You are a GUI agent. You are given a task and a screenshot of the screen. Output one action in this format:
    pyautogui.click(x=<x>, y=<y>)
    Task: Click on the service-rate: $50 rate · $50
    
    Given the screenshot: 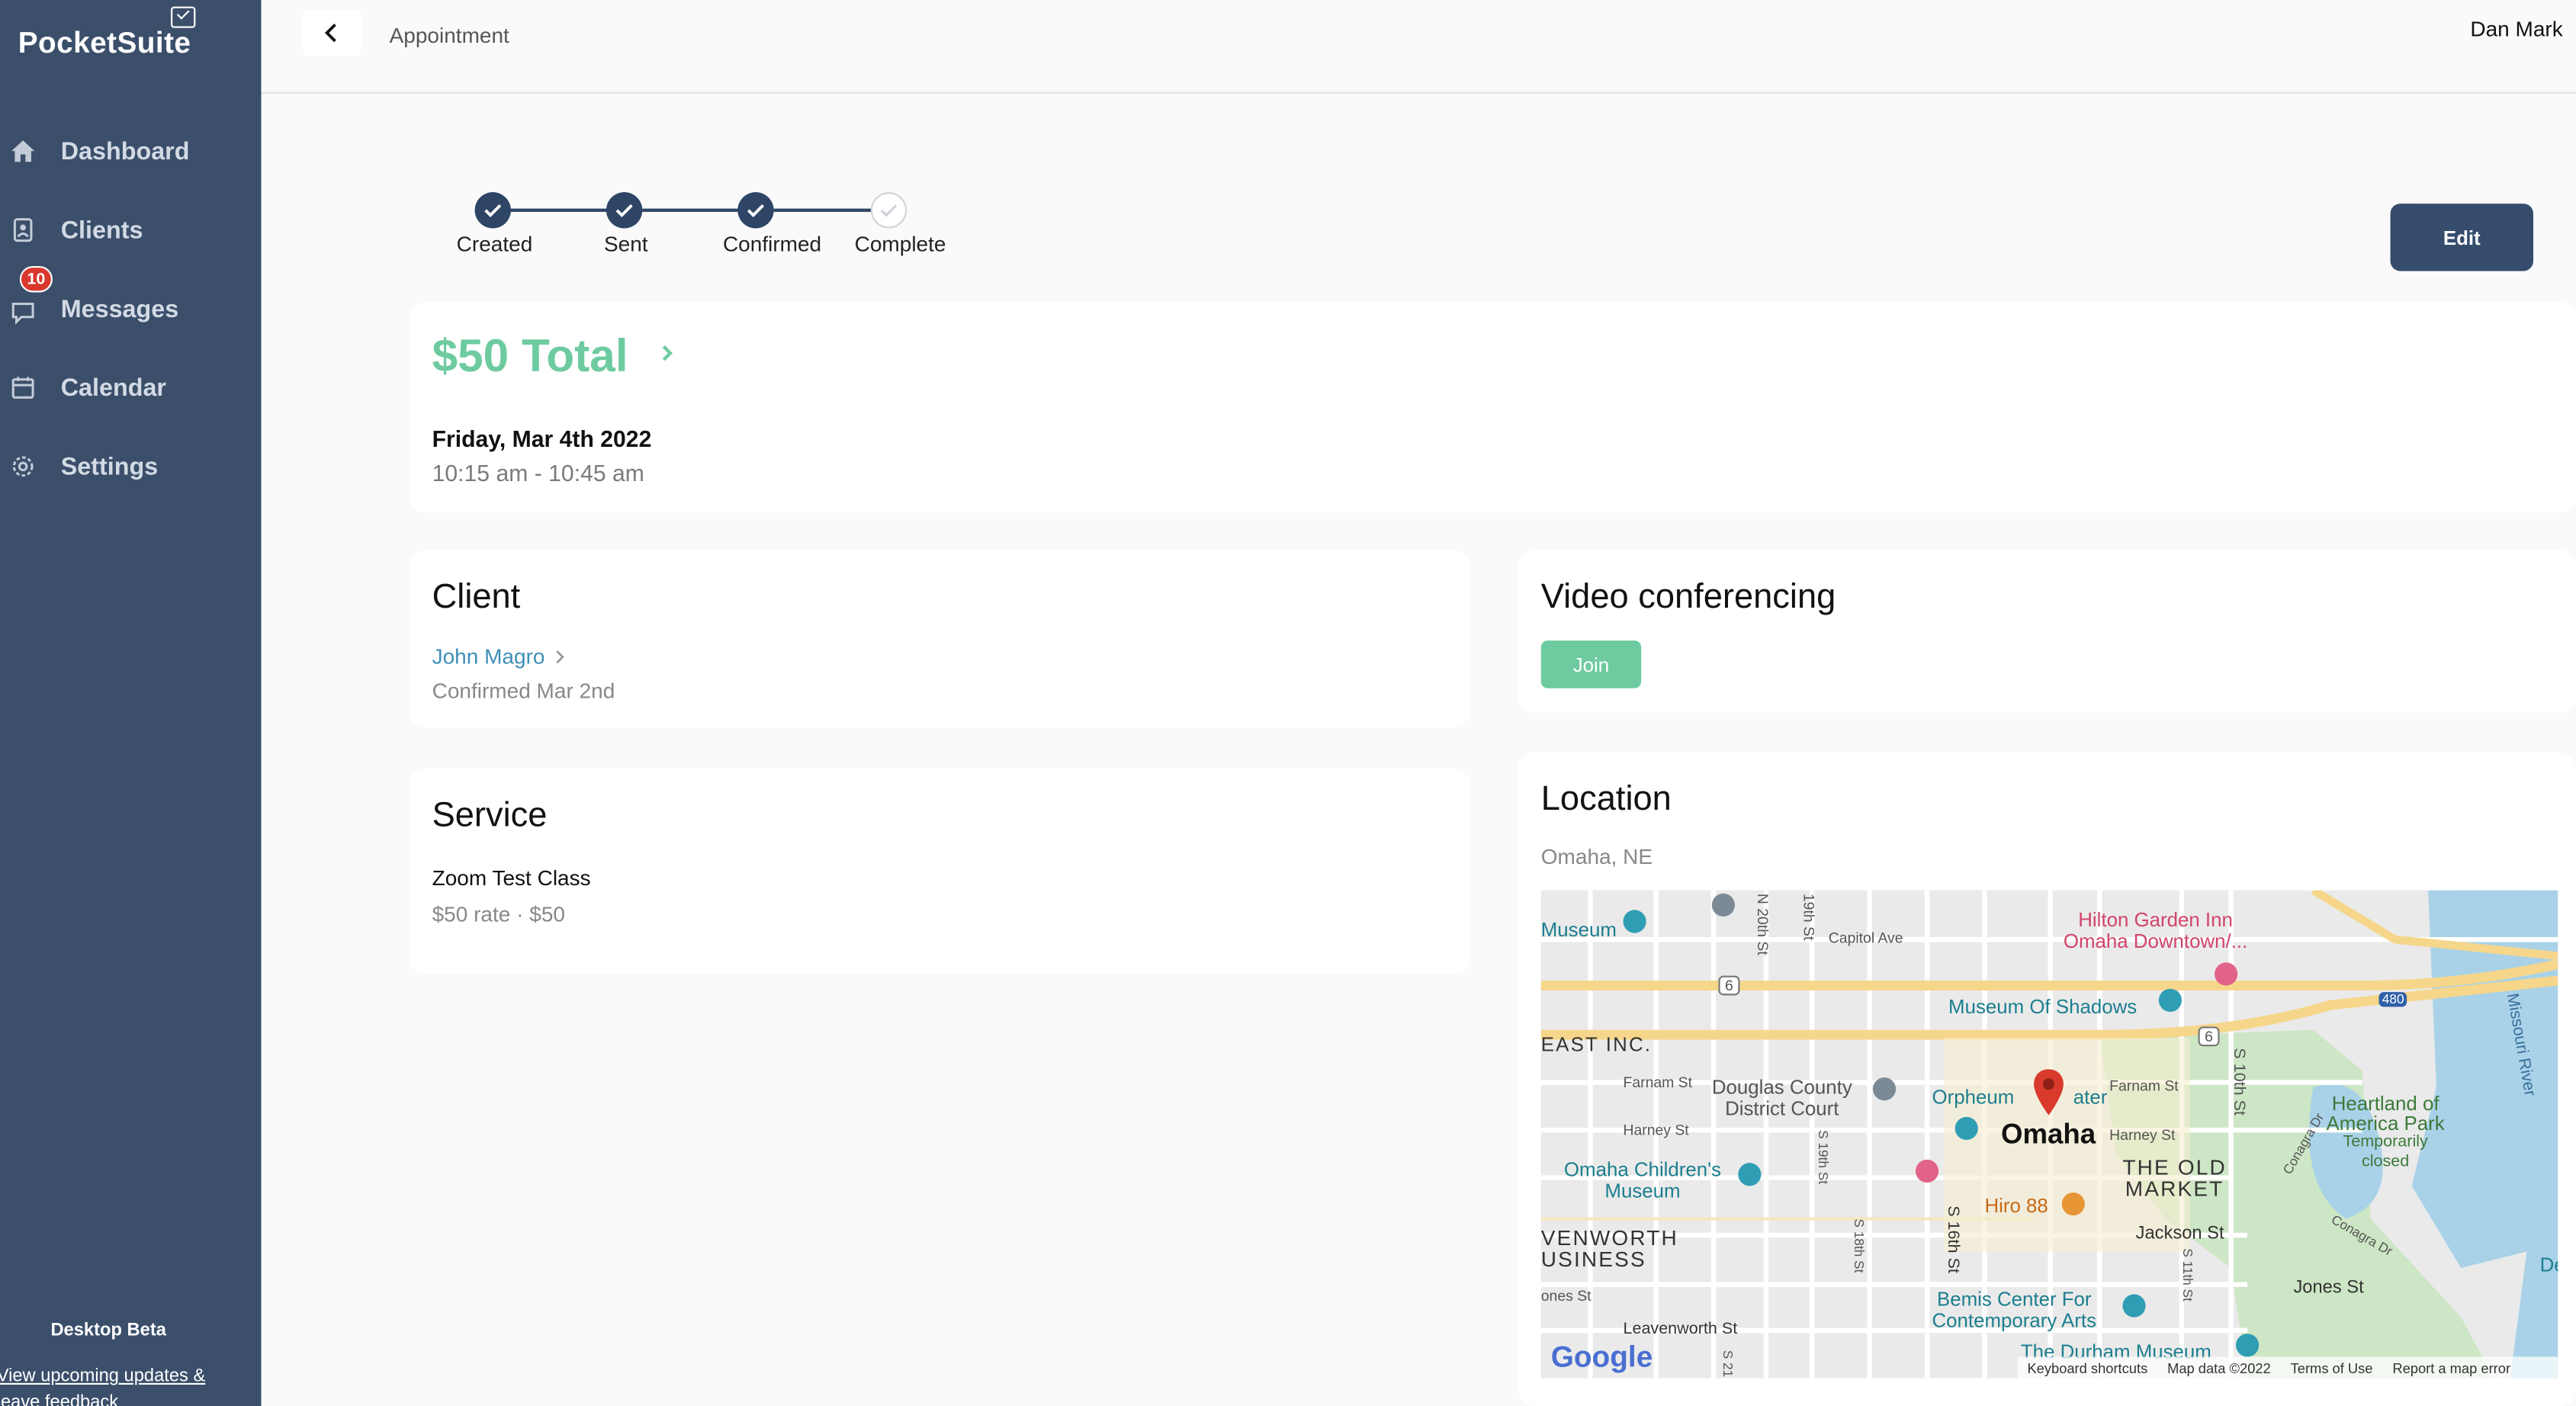 What is the action you would take?
    pyautogui.click(x=498, y=913)
    